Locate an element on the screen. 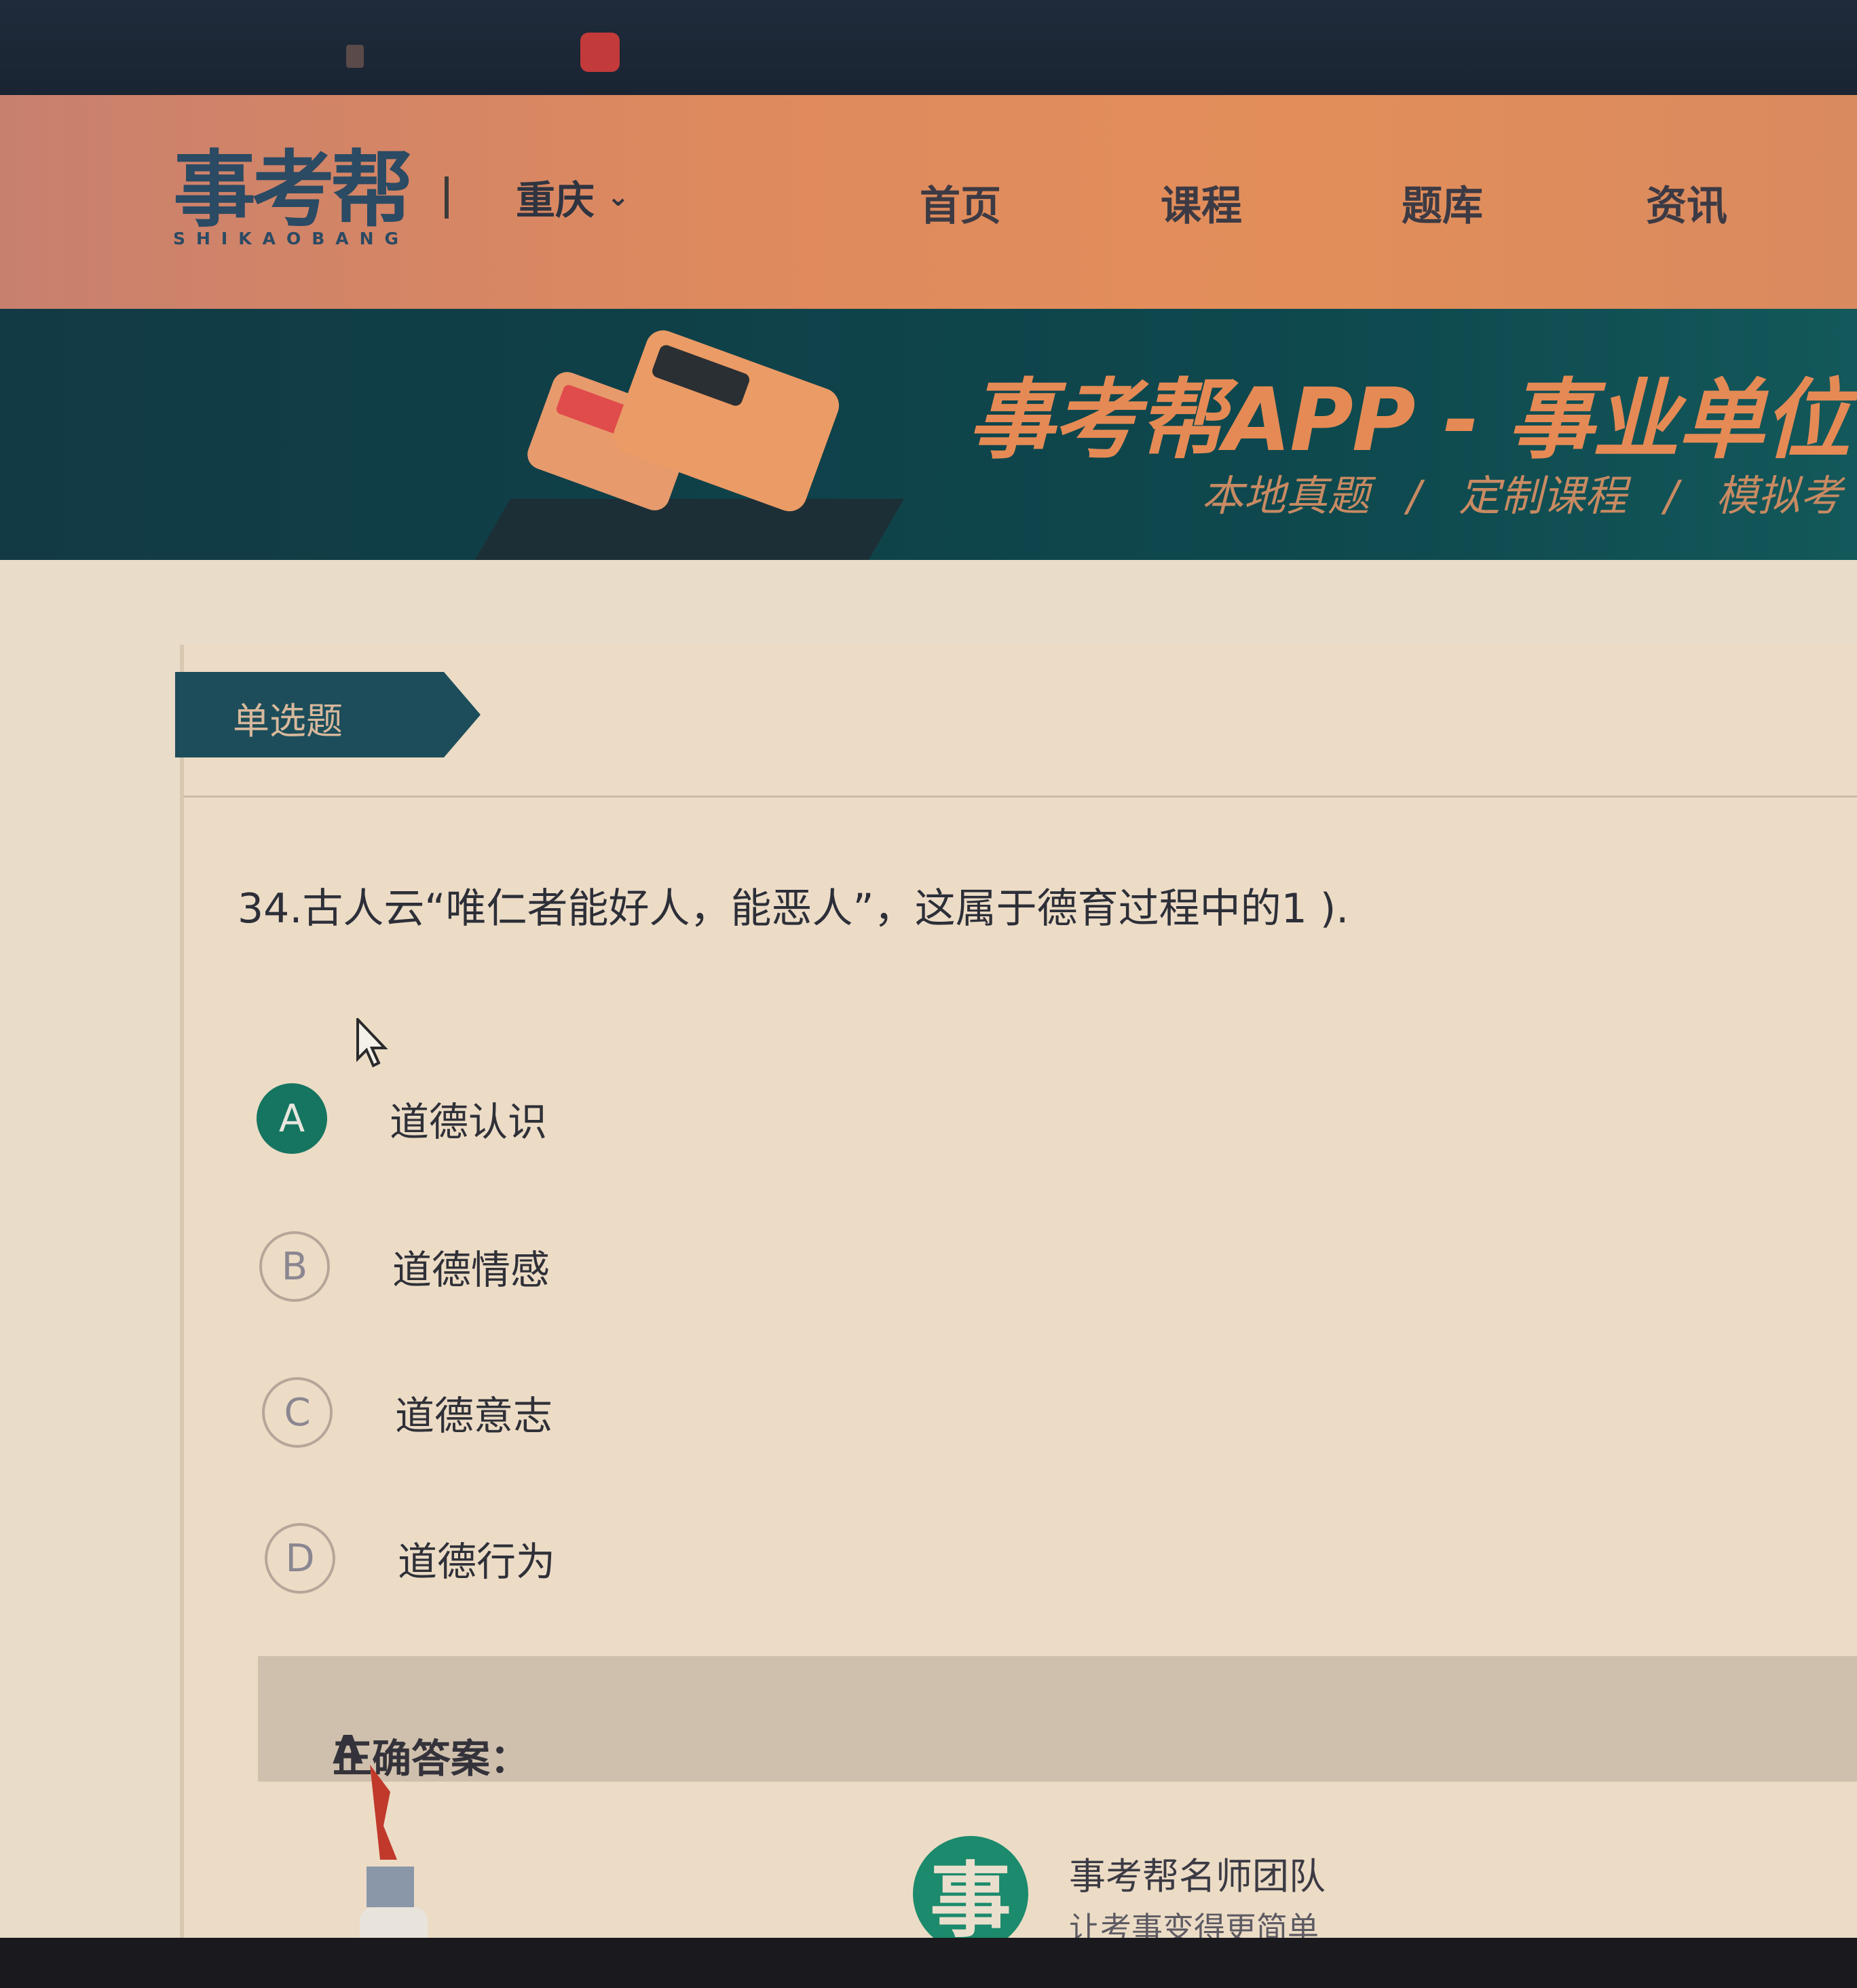 The height and width of the screenshot is (1988, 1857). site-logo: 事考帮 SHIKAOBANG is located at coordinates (295, 197).